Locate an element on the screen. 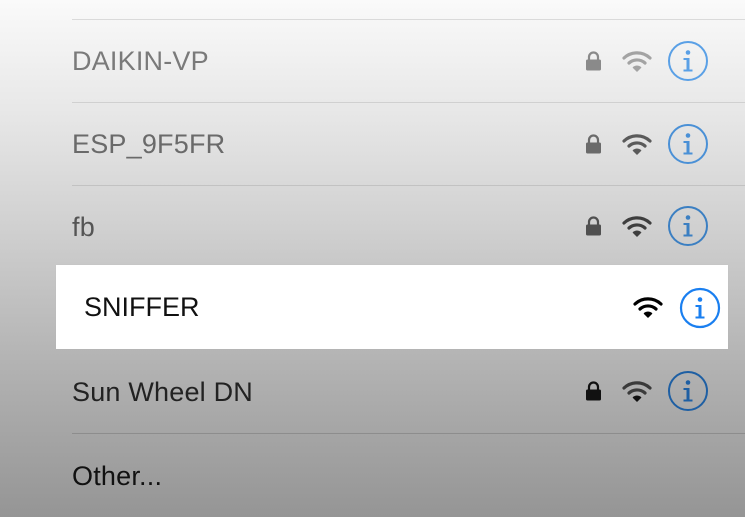 The width and height of the screenshot is (745, 517). network-name: SNIFFER is located at coordinates (142, 307).